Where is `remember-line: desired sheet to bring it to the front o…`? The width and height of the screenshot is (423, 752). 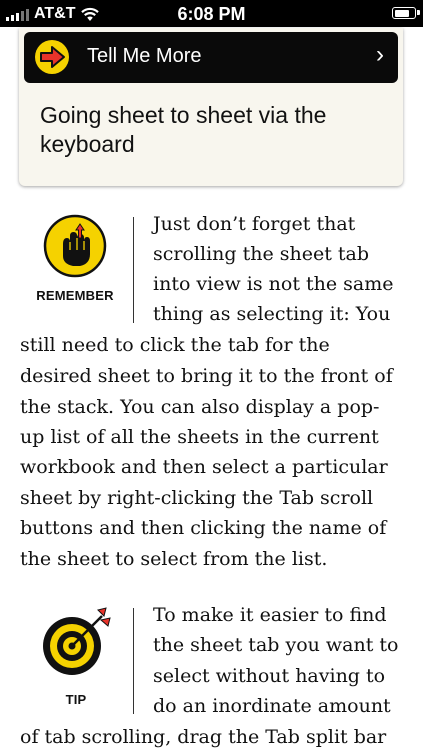 remember-line: desired sheet to bring it to the front o… is located at coordinates (206, 376).